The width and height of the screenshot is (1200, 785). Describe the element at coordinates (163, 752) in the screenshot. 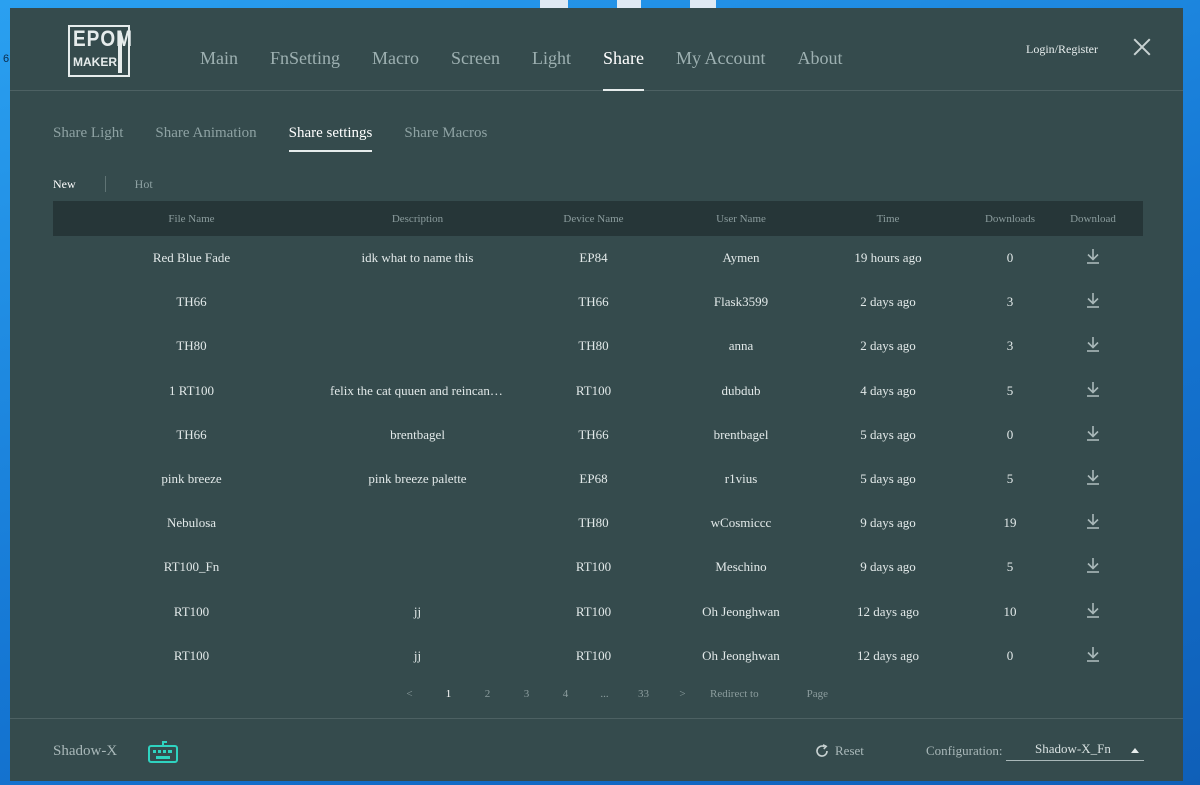

I see `keyboard-icon` at that location.